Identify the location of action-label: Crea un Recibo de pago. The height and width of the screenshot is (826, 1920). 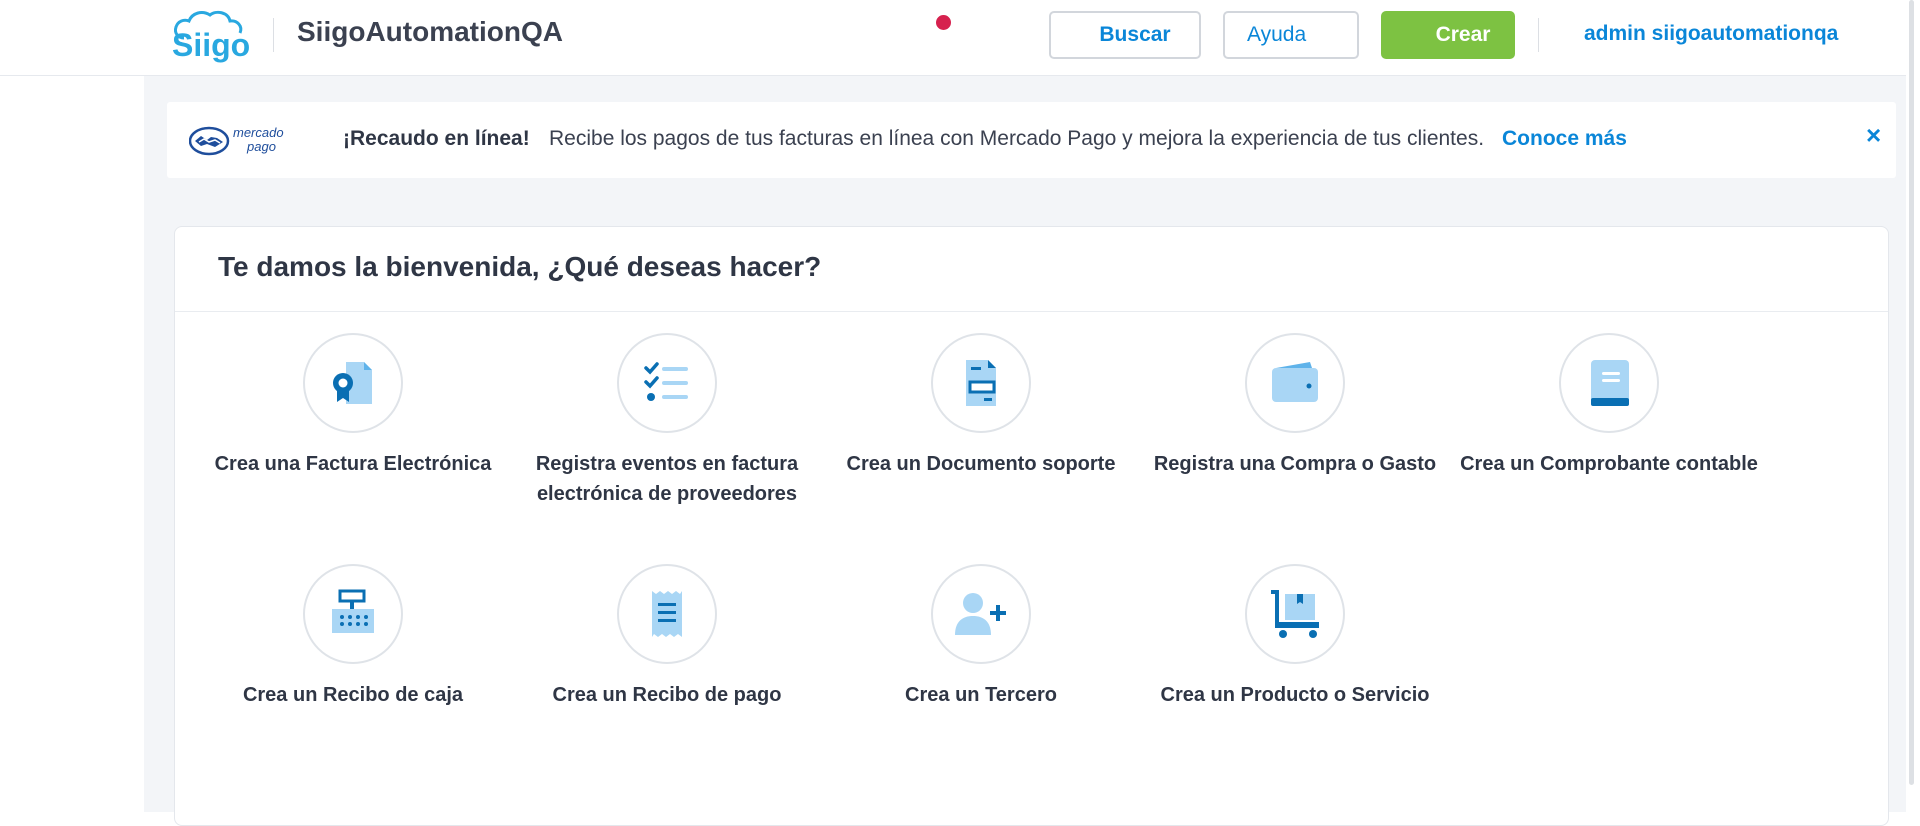
(667, 695).